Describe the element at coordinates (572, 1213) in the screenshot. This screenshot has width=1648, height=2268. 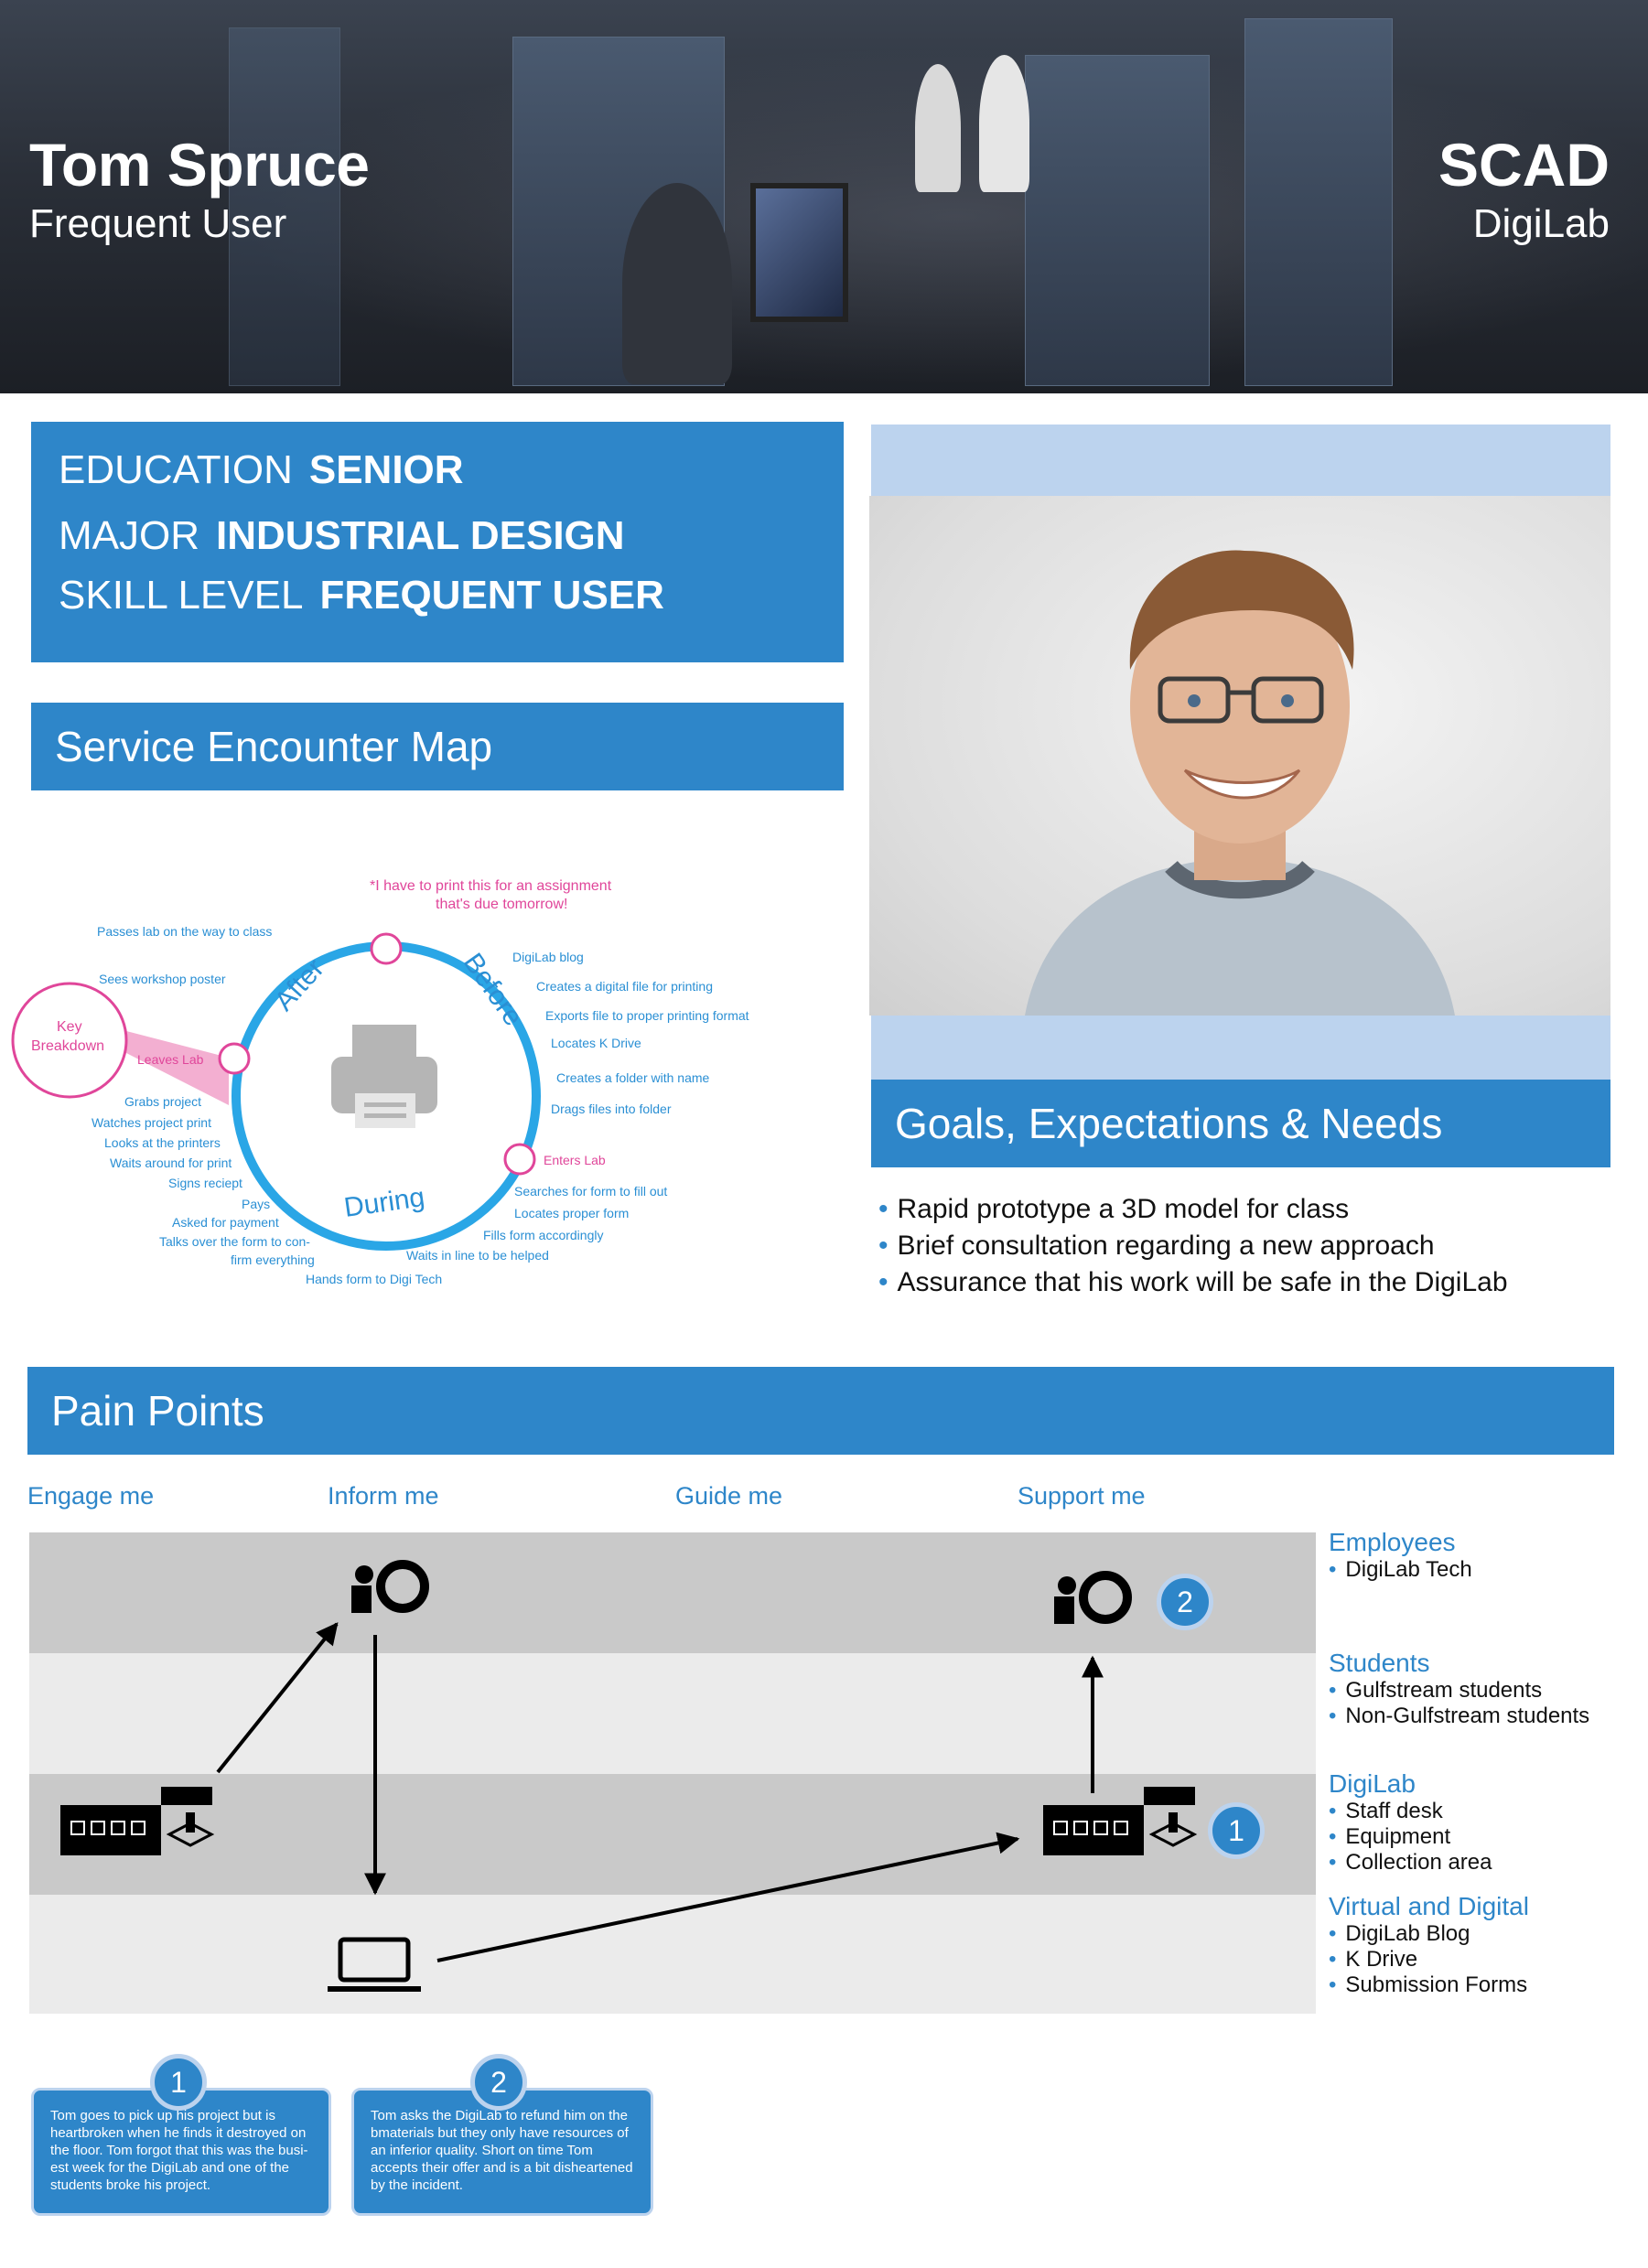
I see `map-step: Locates proper form` at that location.